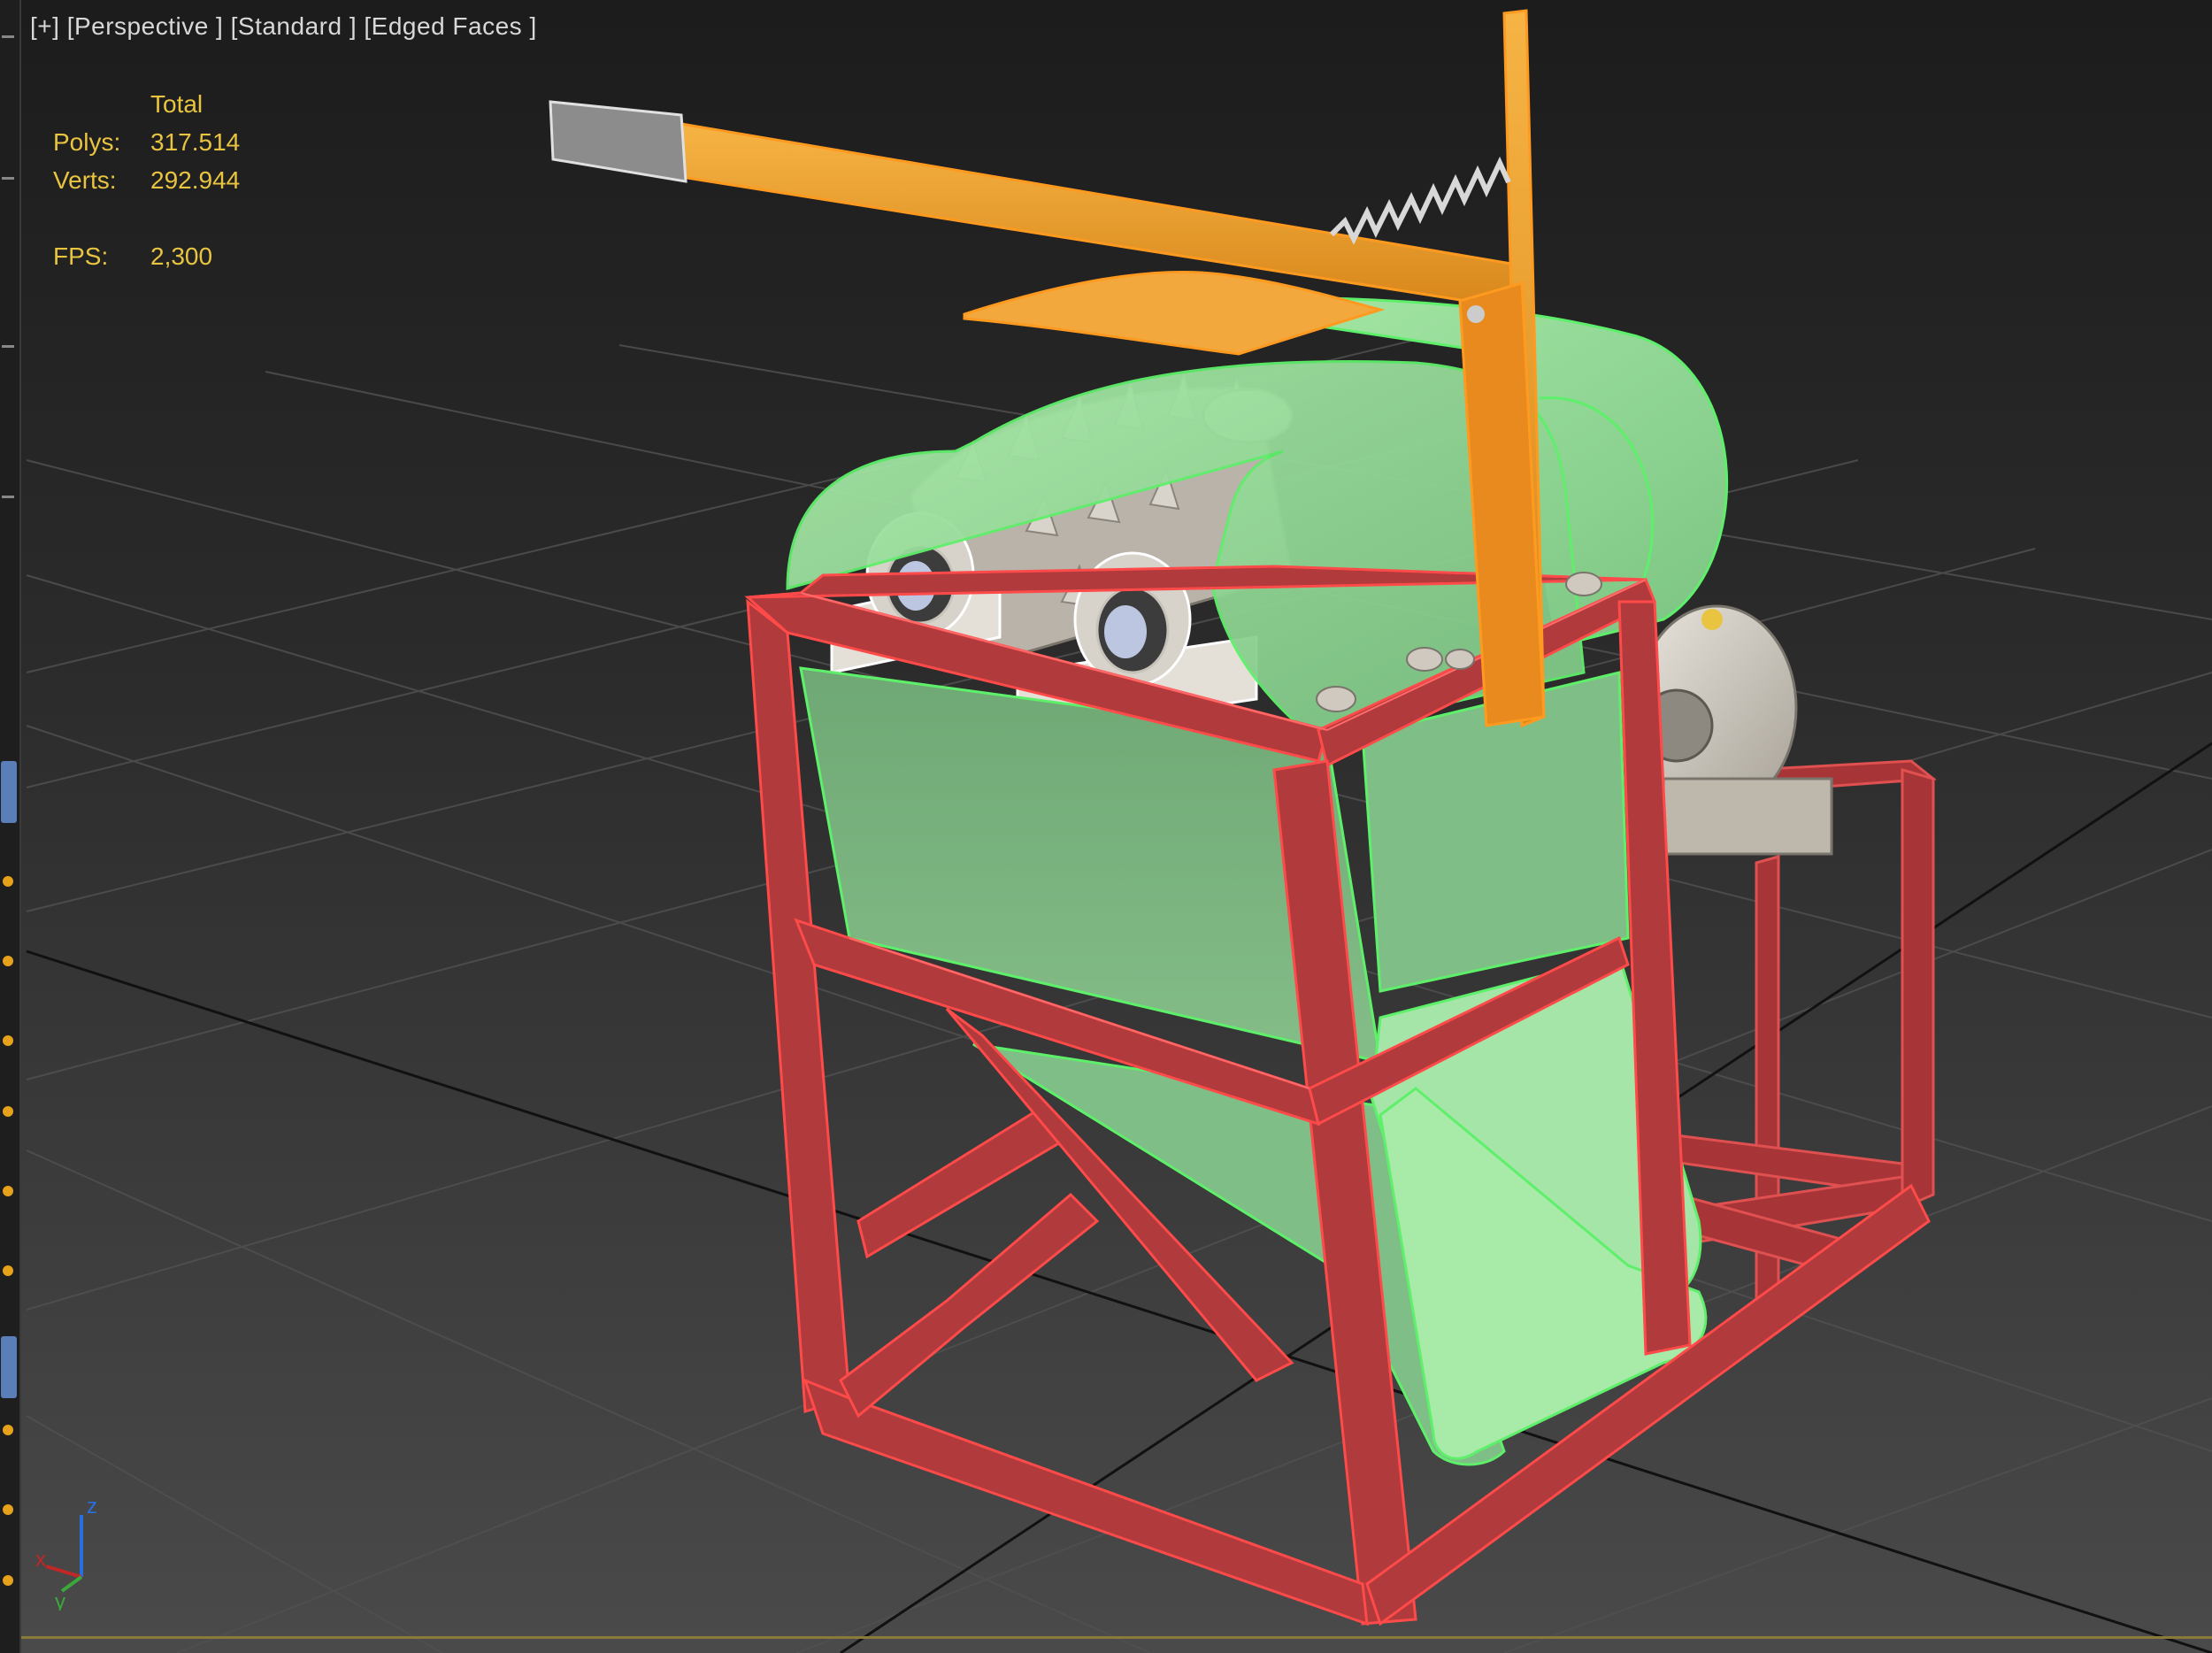 The height and width of the screenshot is (1653, 2212). I want to click on verts-value: 292.944, so click(196, 180).